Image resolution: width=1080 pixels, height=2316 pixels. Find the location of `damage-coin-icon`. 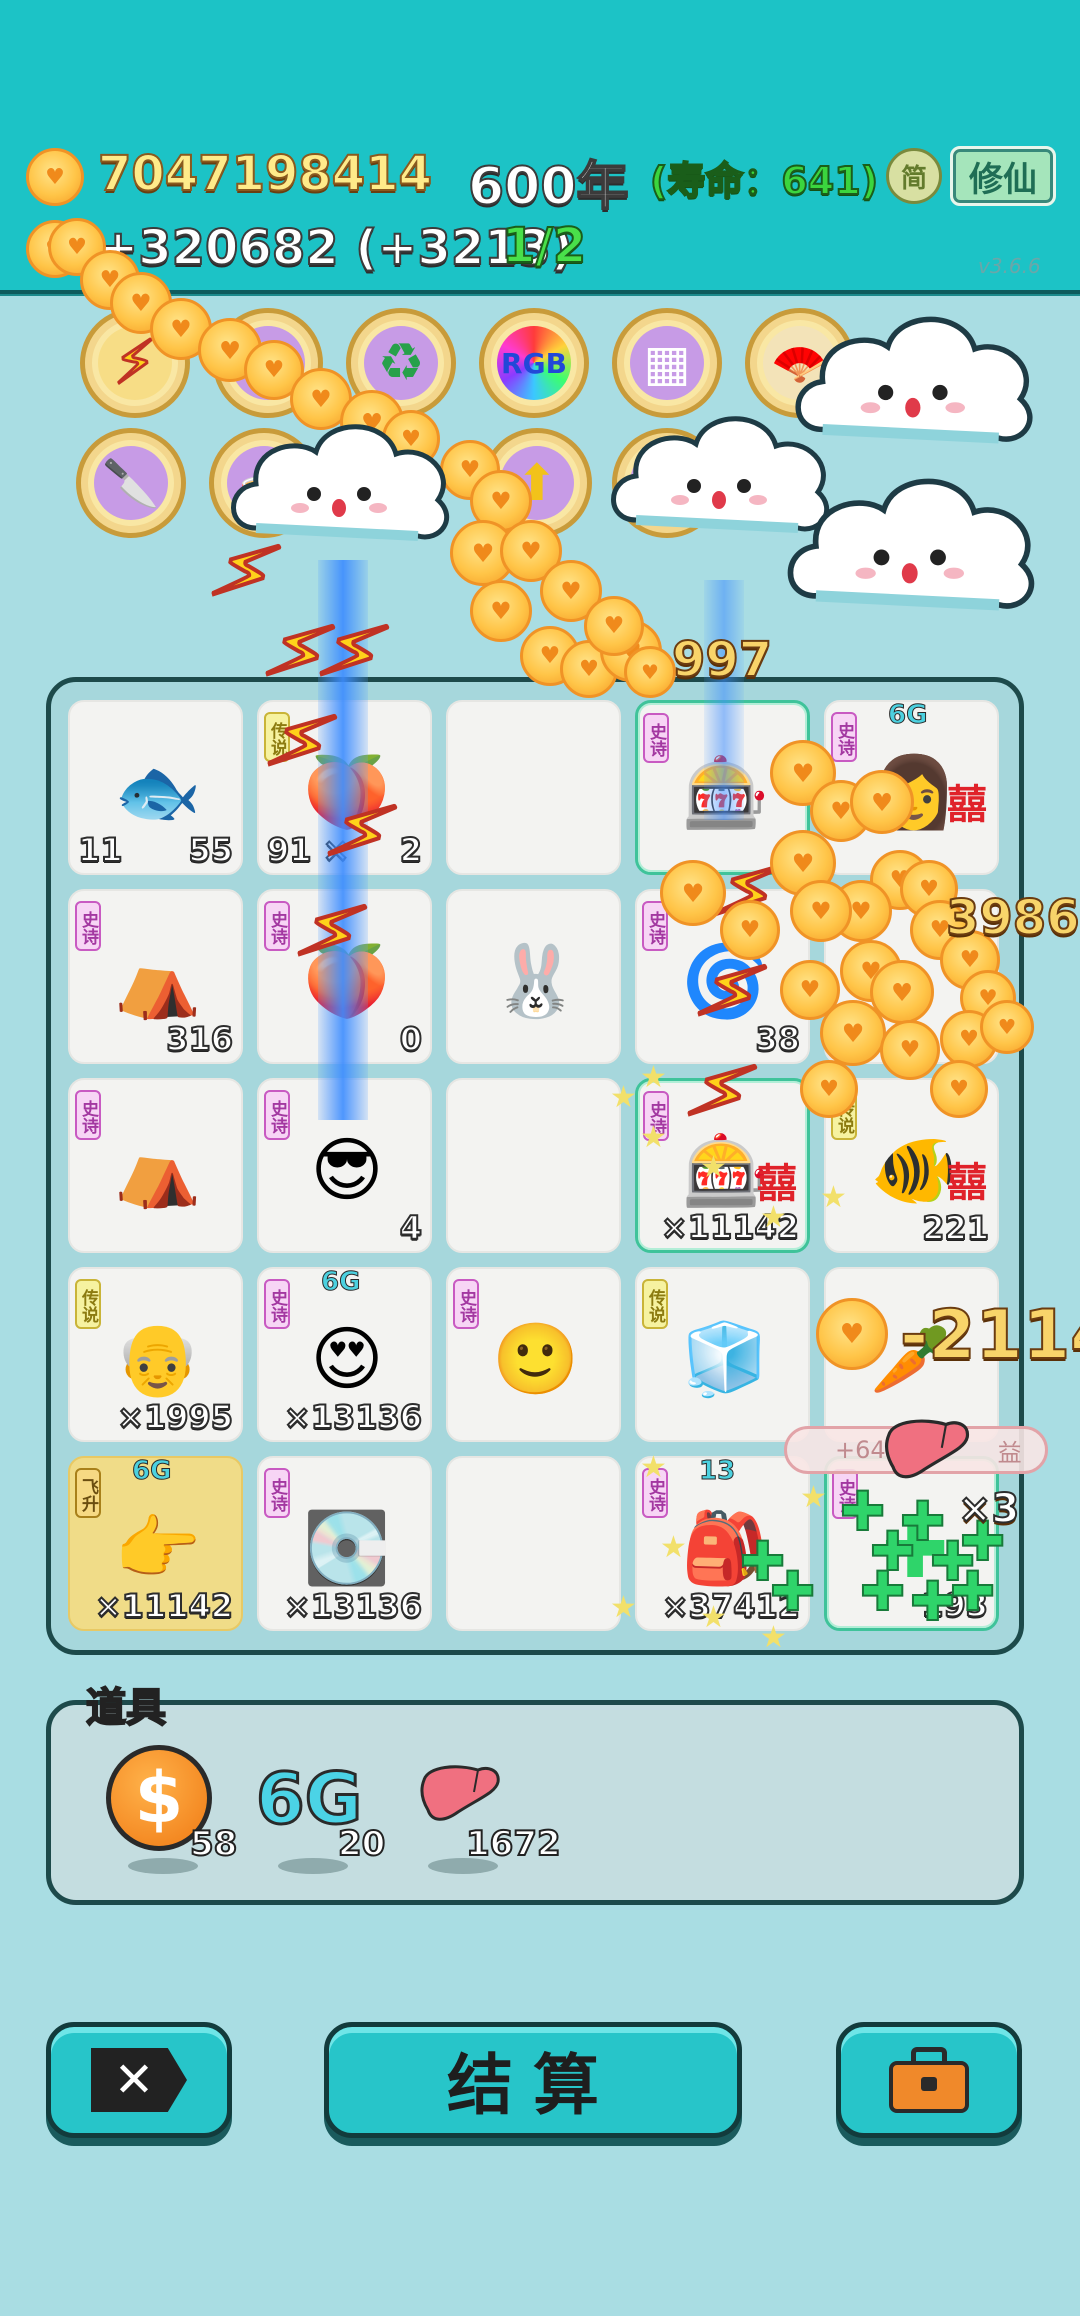

damage-coin-icon is located at coordinates (852, 1334).